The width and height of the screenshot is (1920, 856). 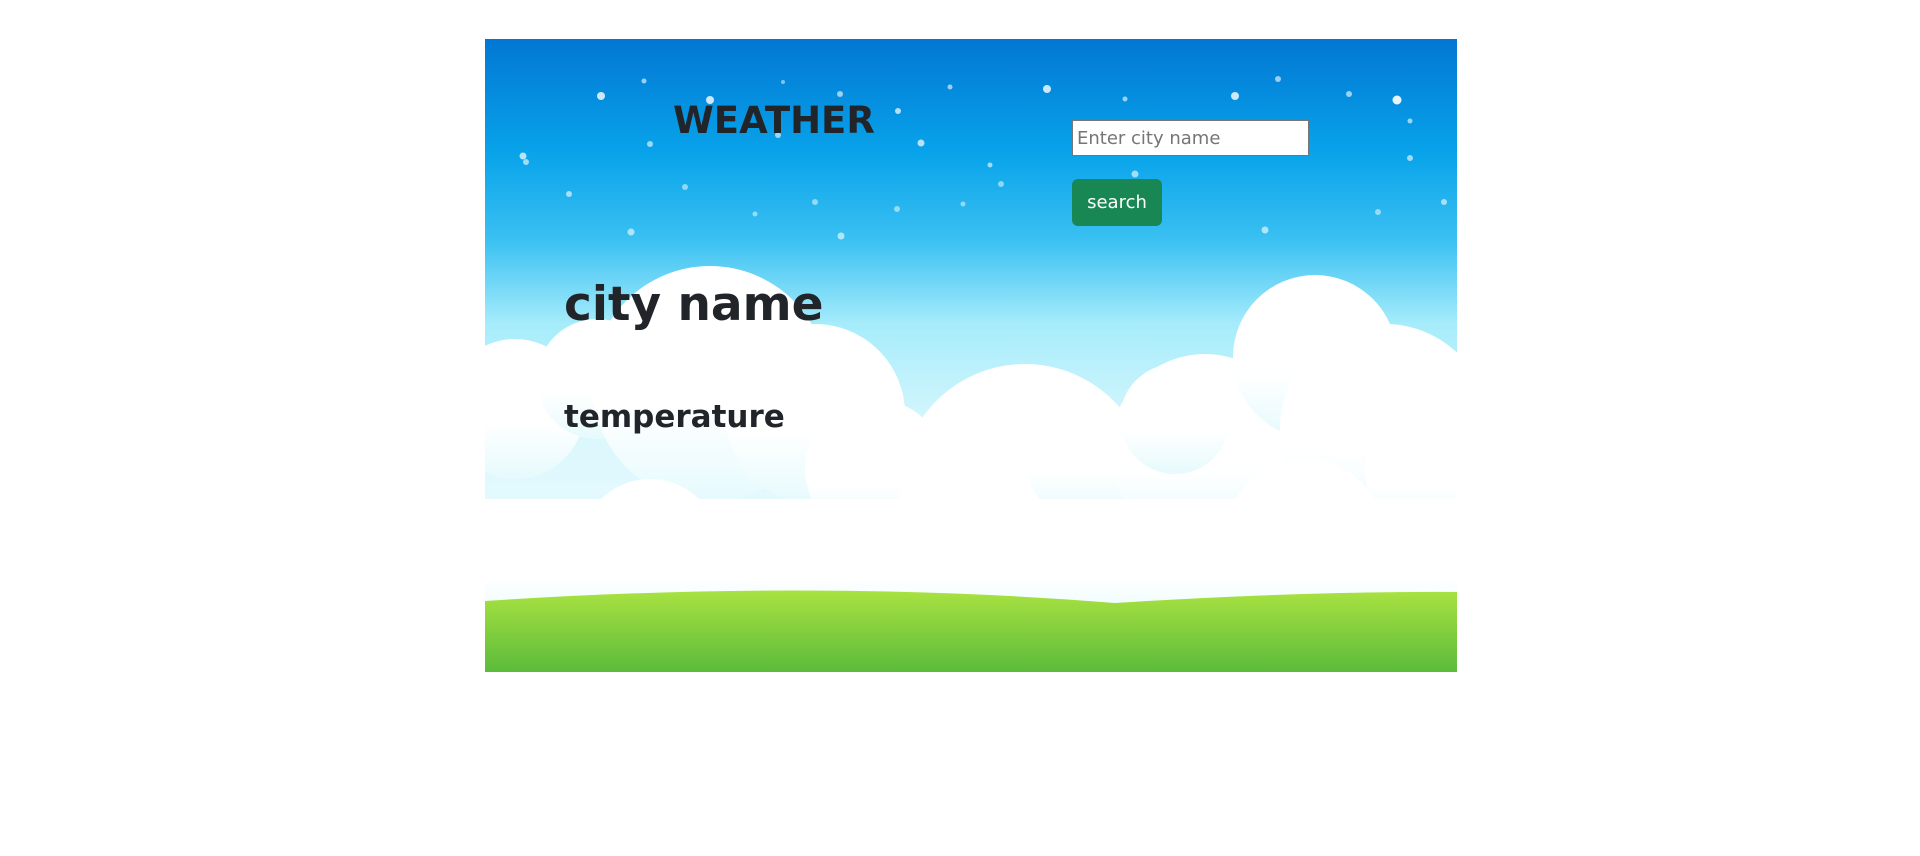 What do you see at coordinates (1190, 138) in the screenshot?
I see `city-search-input` at bounding box center [1190, 138].